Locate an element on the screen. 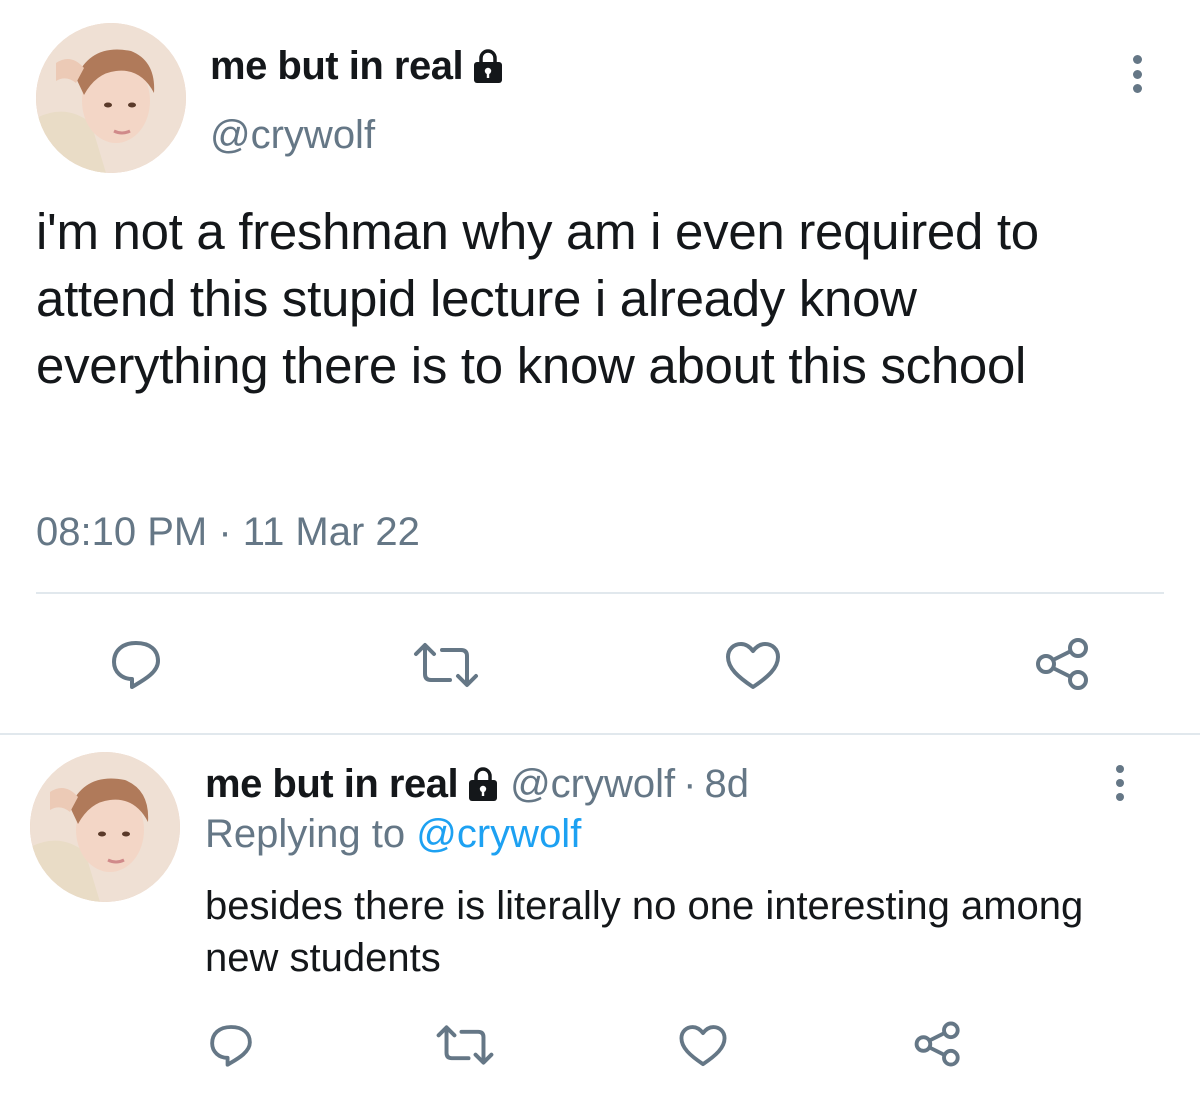 This screenshot has width=1200, height=1096. reply-avatar-image is located at coordinates (105, 827).